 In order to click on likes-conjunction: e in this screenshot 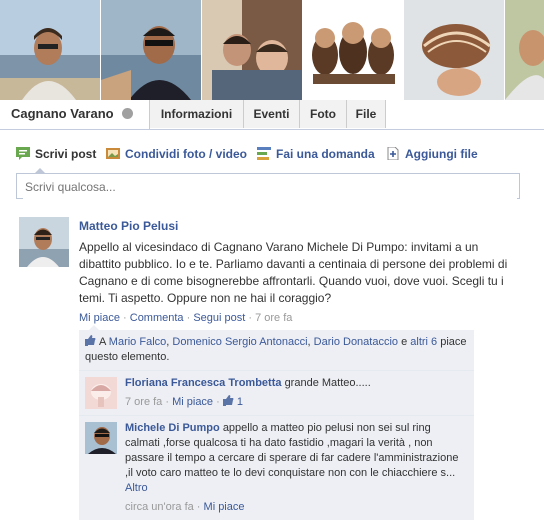, I will do `click(404, 342)`.